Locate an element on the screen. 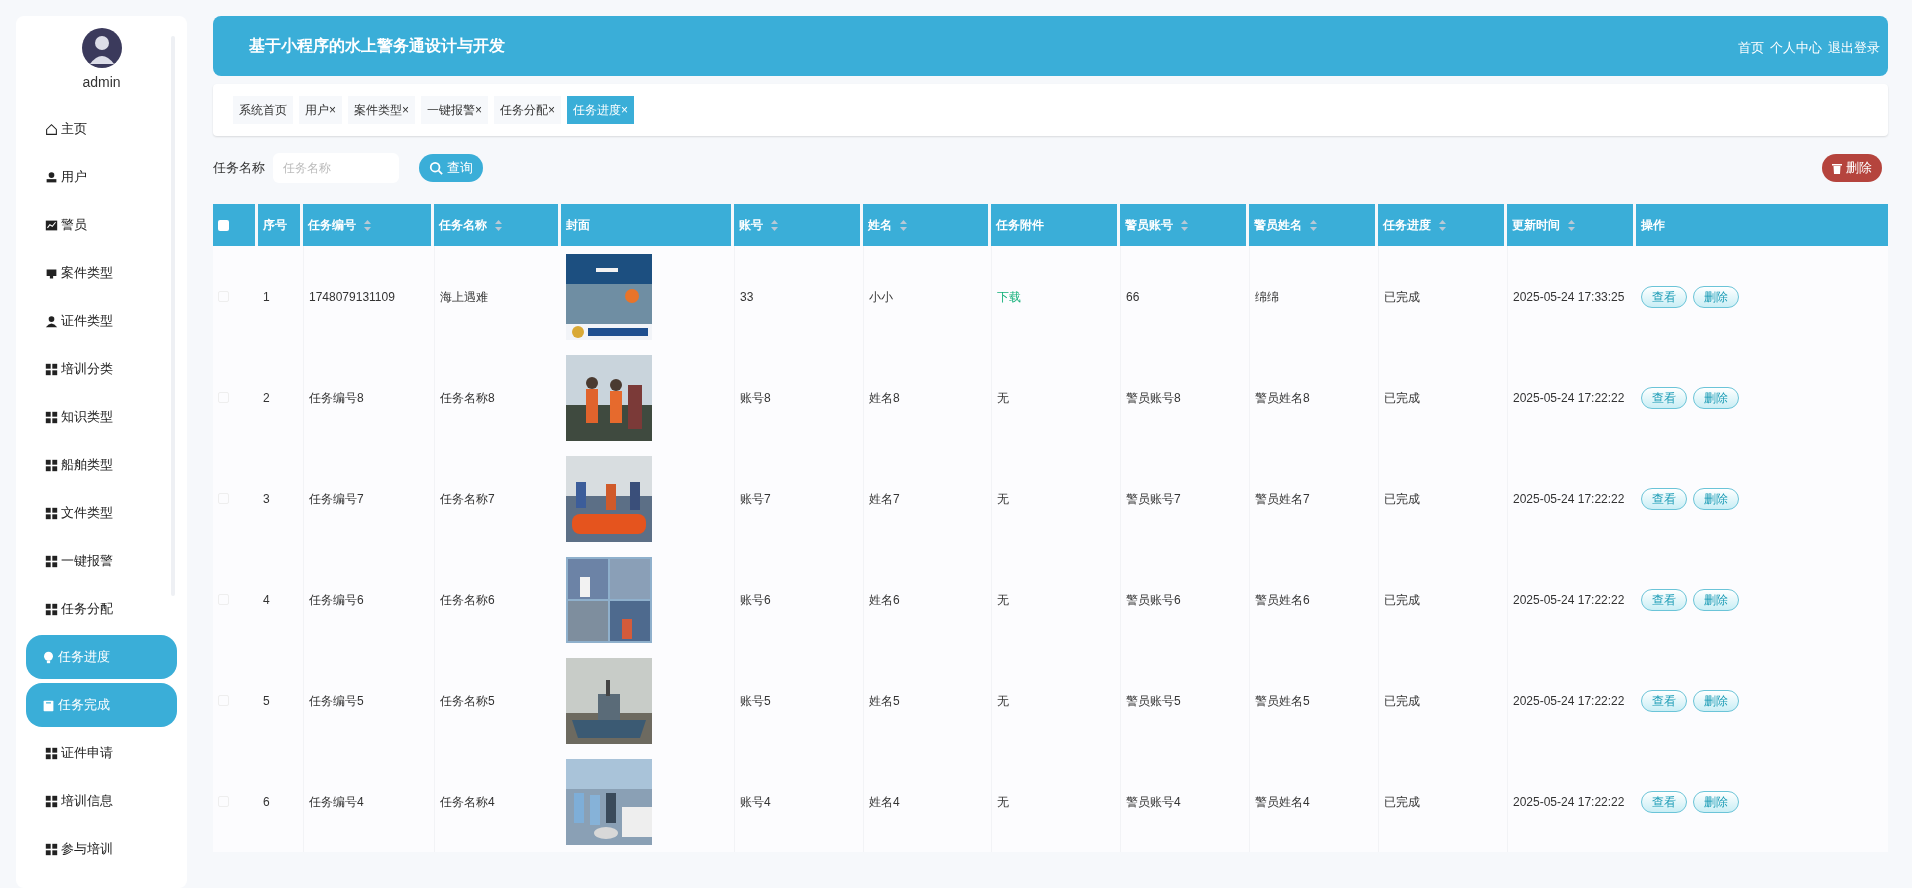  user-name: admin is located at coordinates (101, 82).